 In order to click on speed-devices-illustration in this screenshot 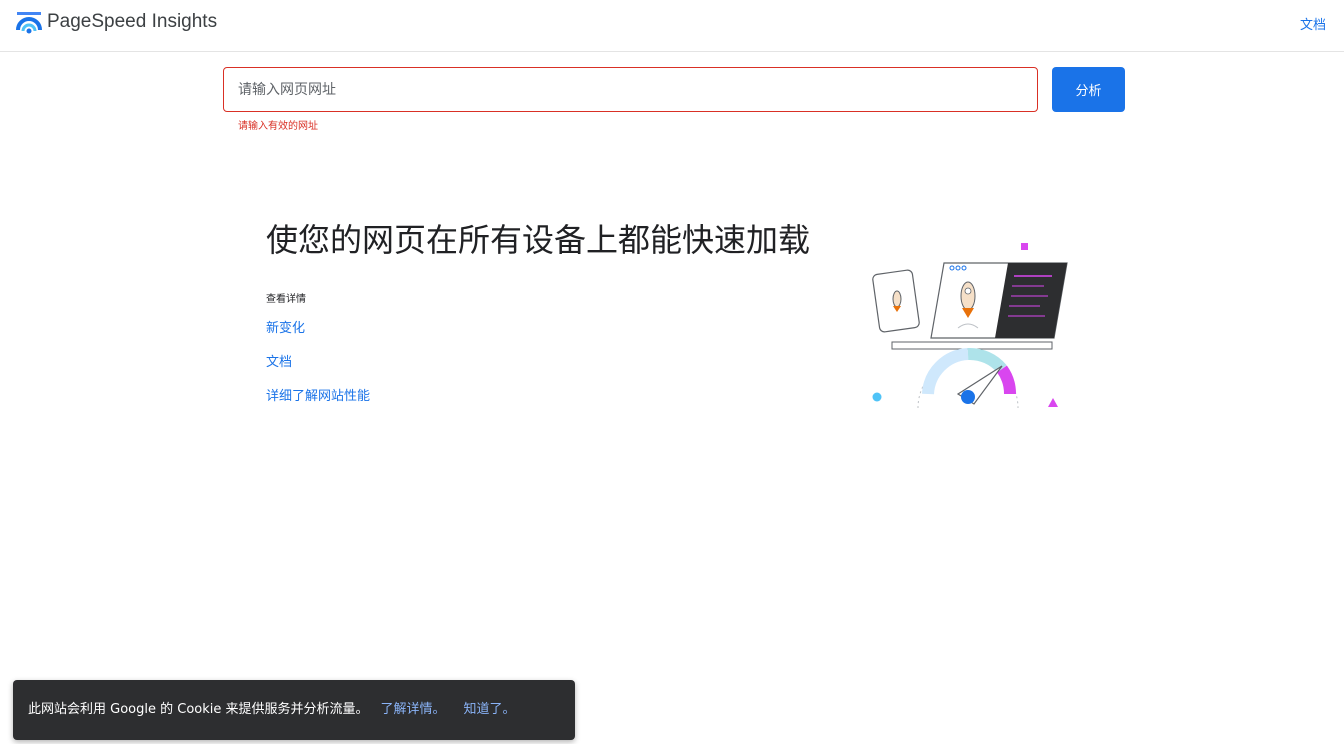, I will do `click(970, 326)`.